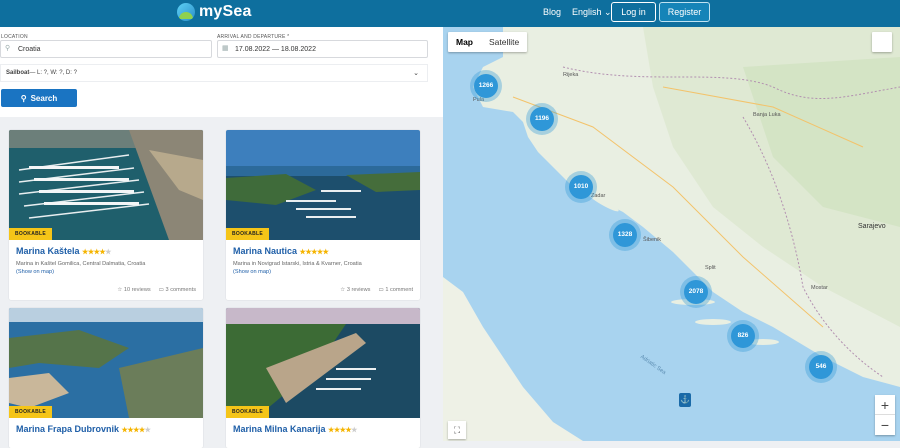 This screenshot has width=900, height=448. I want to click on dates-input: ▦ 17.08.2022 — 18.08.2022, so click(322, 49).